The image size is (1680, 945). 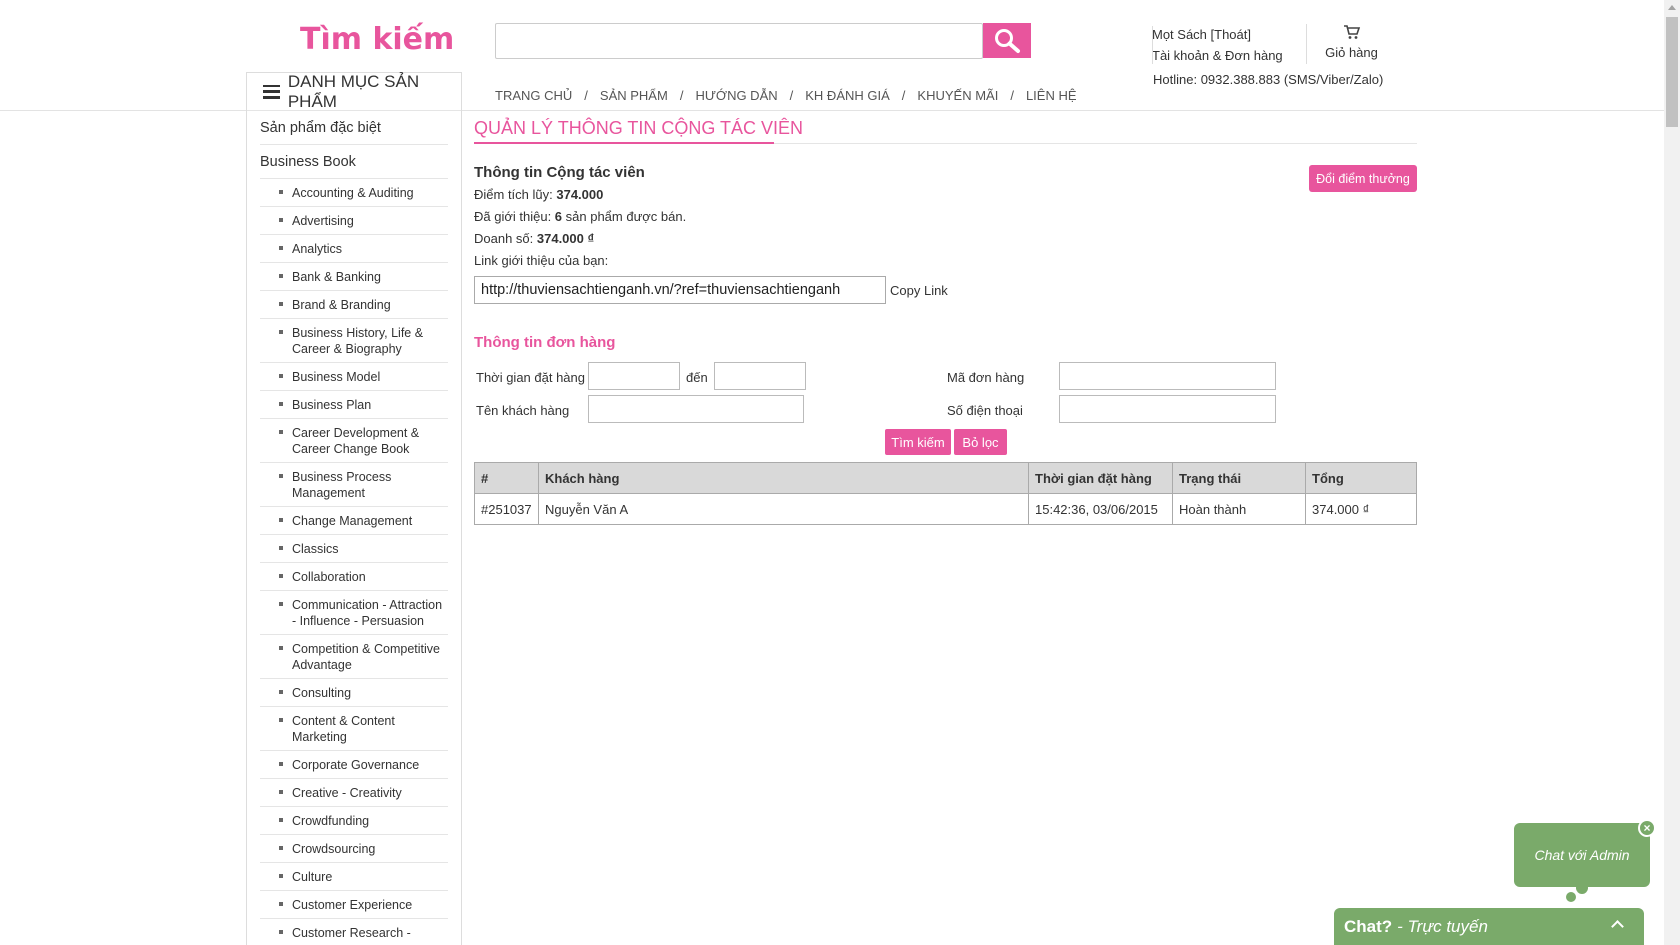 I want to click on order-id: #251037, so click(x=506, y=509).